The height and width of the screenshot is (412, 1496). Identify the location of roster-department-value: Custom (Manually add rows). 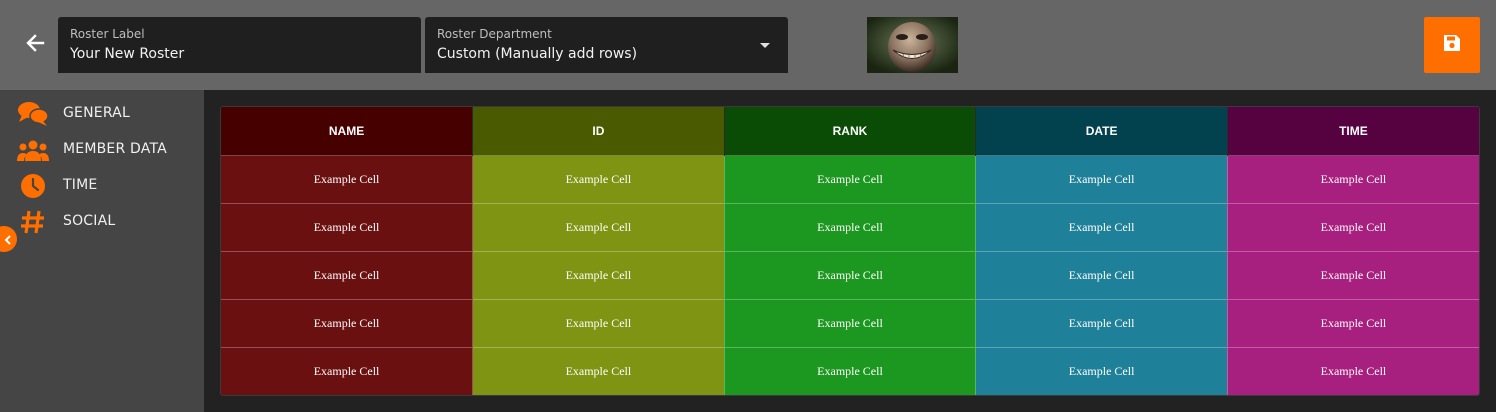
(537, 54).